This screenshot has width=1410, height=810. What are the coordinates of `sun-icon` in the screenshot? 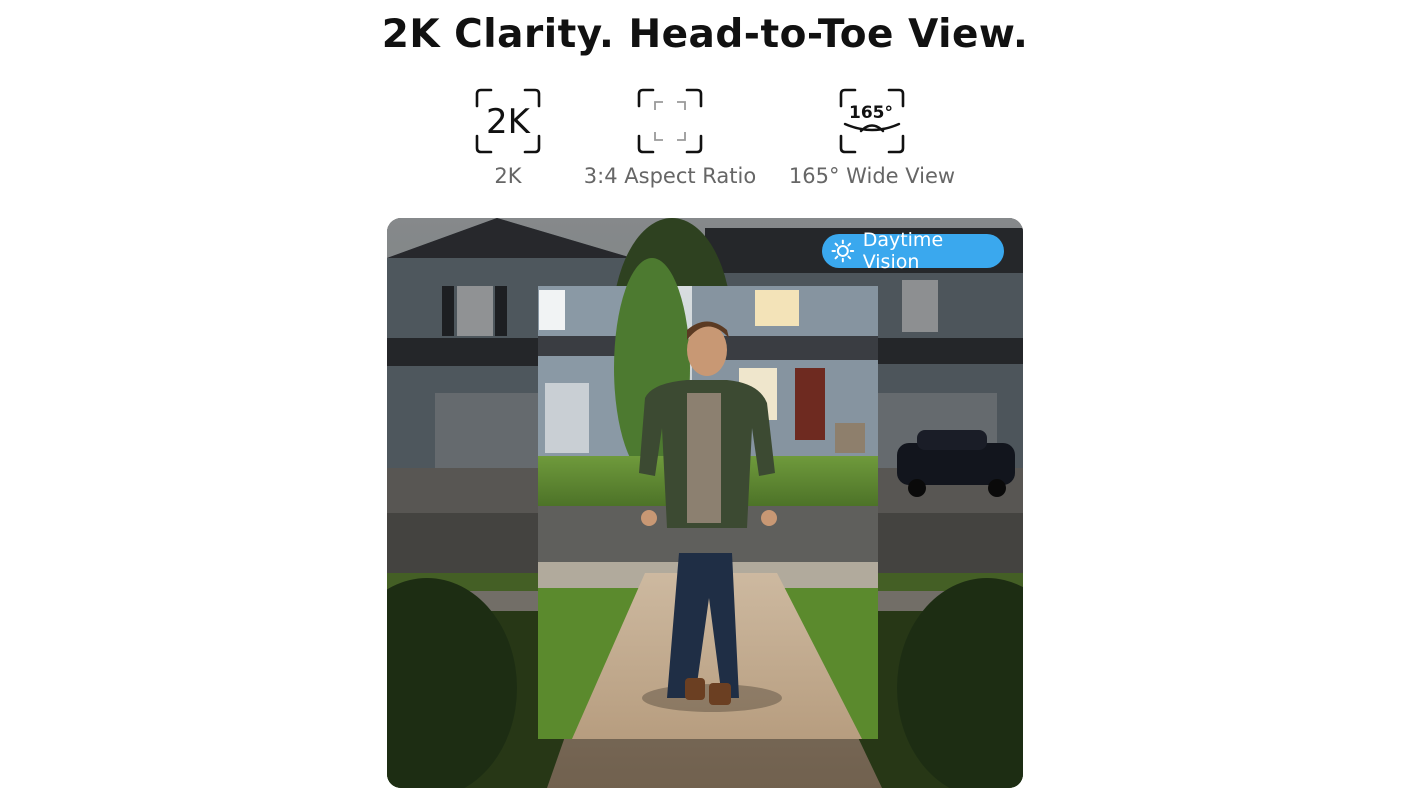 It's located at (843, 251).